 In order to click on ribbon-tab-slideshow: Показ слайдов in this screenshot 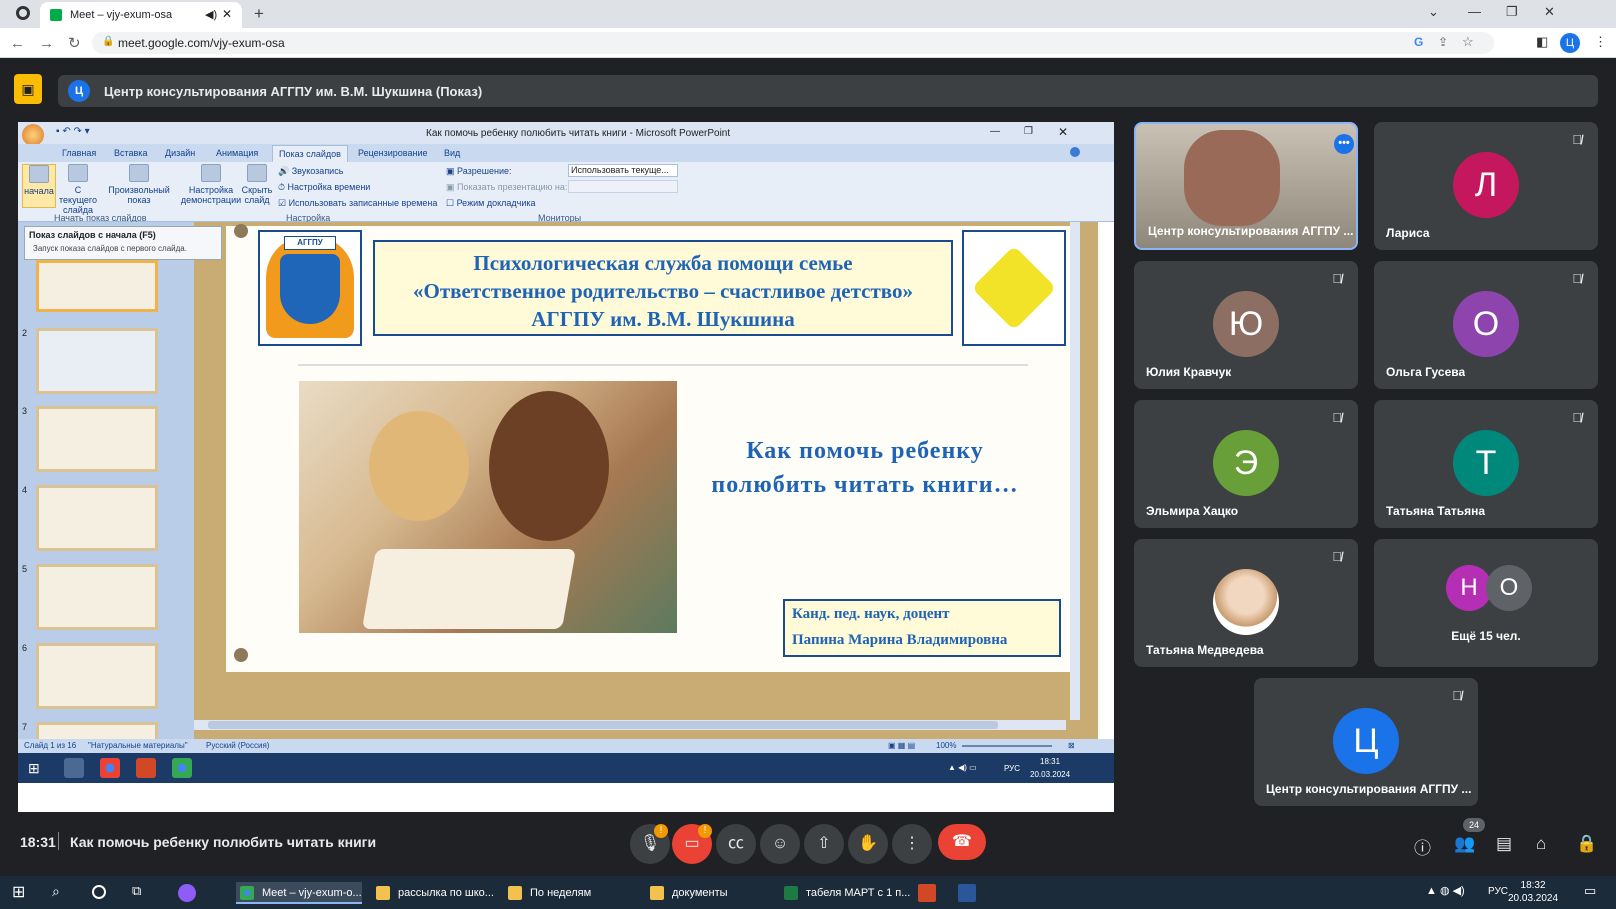, I will do `click(310, 153)`.